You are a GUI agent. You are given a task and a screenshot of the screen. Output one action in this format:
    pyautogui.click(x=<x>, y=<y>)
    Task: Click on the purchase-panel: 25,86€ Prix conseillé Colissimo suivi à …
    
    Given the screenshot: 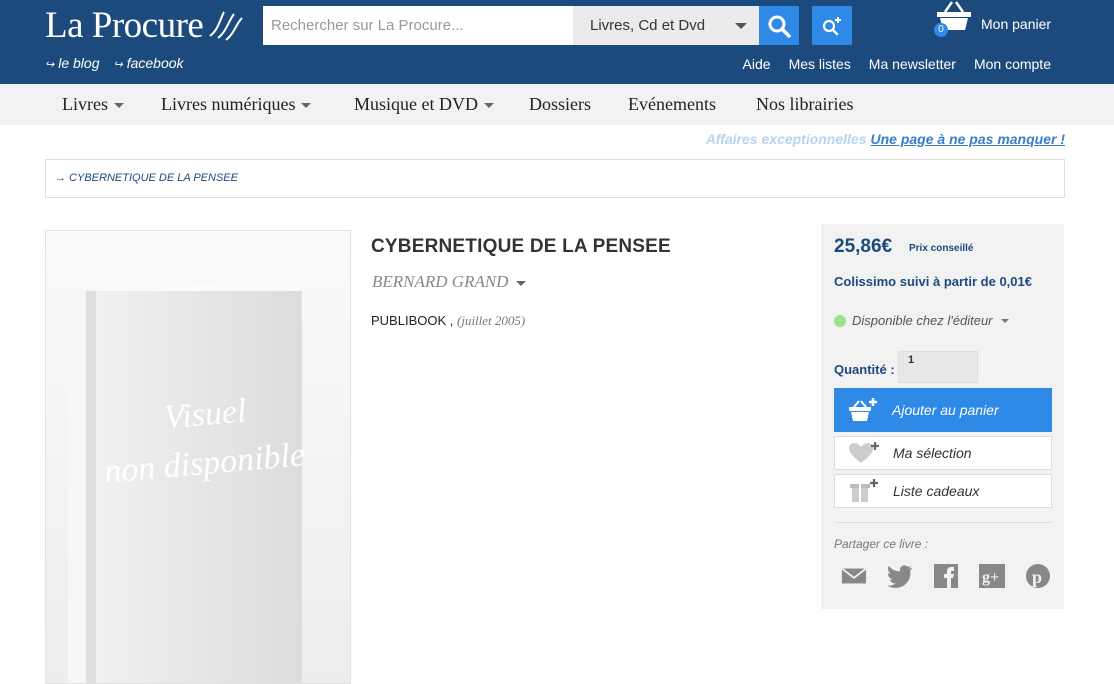 What is the action you would take?
    pyautogui.click(x=942, y=416)
    